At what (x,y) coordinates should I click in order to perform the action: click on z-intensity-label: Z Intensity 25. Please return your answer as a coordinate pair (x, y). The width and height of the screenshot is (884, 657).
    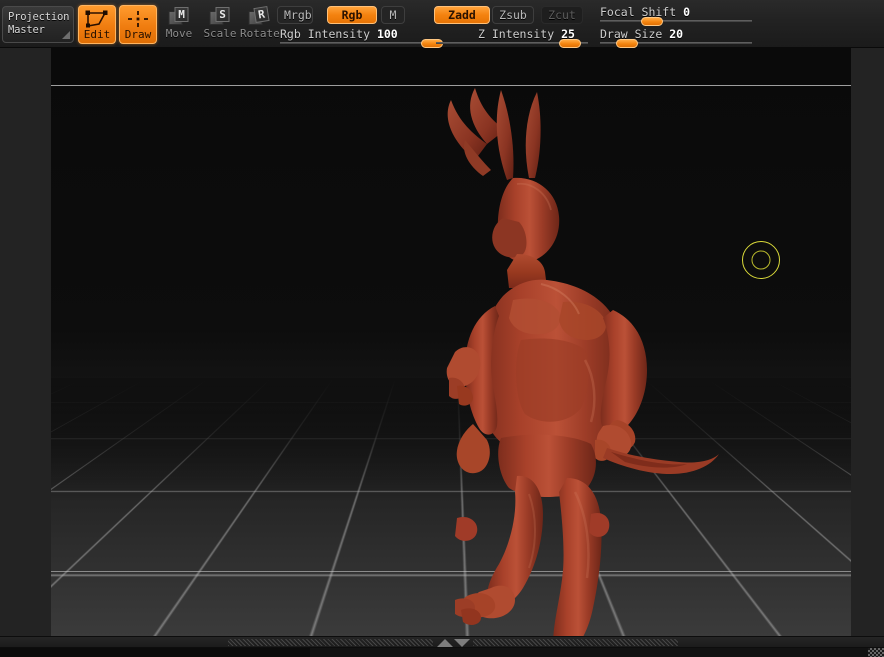
    Looking at the image, I should click on (526, 34).